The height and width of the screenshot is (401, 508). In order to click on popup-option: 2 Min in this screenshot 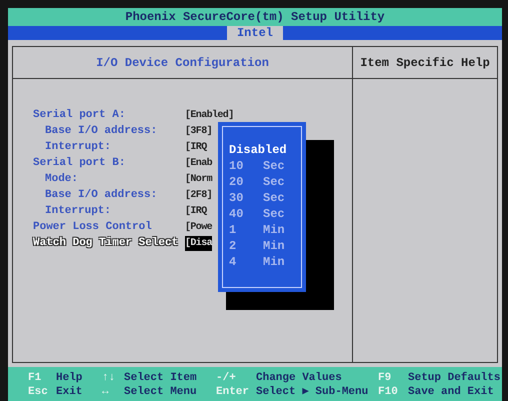, I will do `click(265, 245)`.